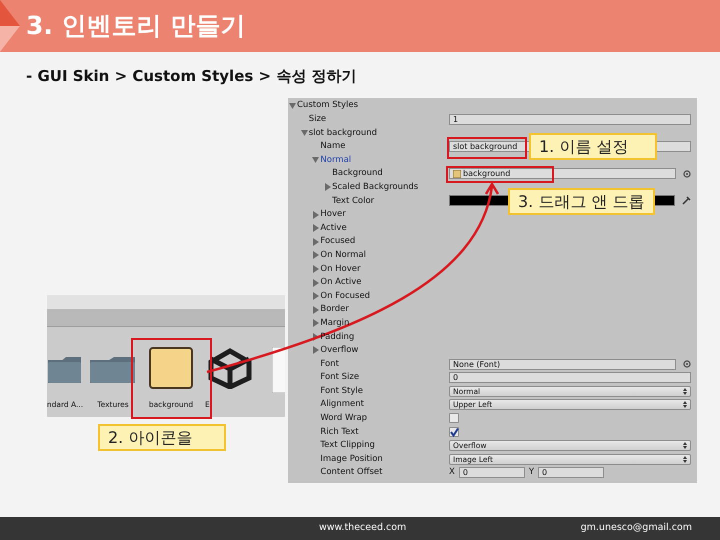 The image size is (720, 540). What do you see at coordinates (340, 269) in the screenshot?
I see `property-label: On Hover` at bounding box center [340, 269].